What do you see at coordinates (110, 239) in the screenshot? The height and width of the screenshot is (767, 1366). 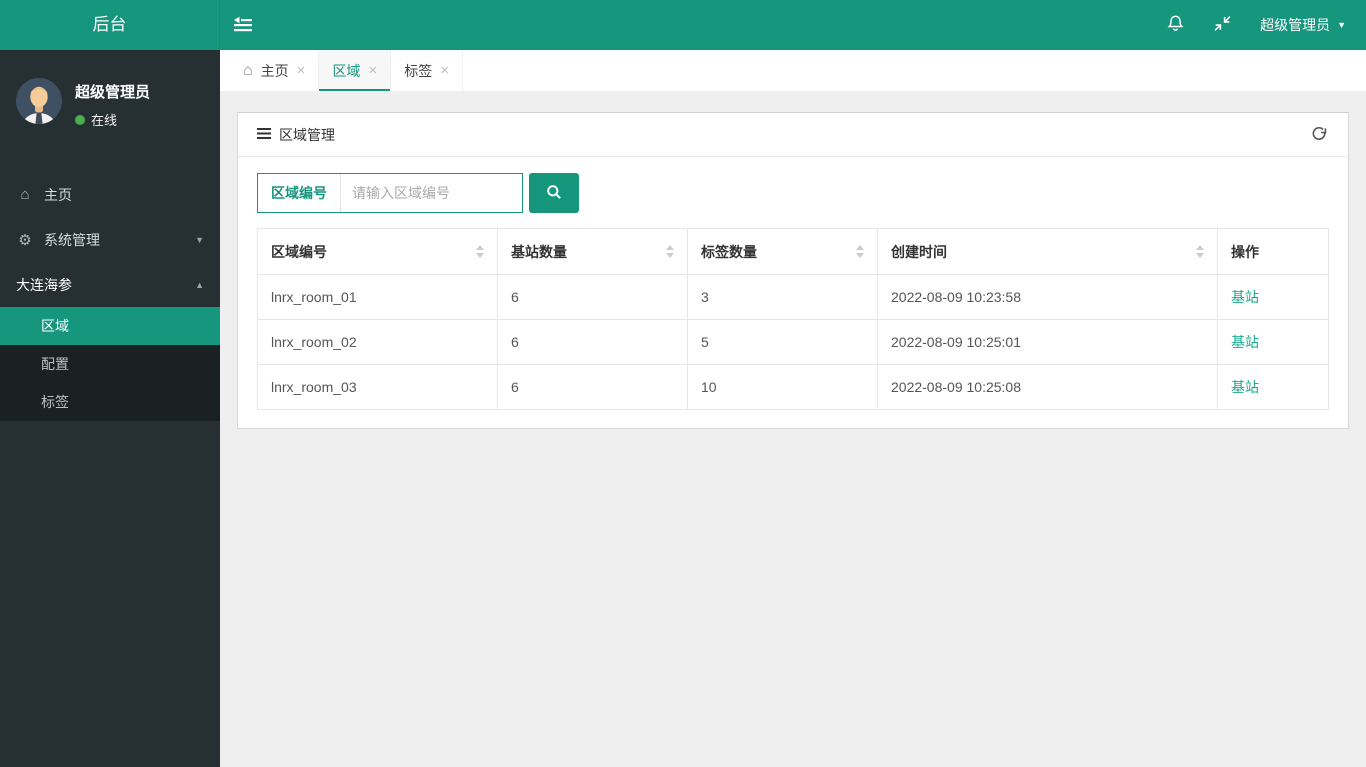 I see `sidebar-item-system-management: ⚙ 系统管理 ▼` at bounding box center [110, 239].